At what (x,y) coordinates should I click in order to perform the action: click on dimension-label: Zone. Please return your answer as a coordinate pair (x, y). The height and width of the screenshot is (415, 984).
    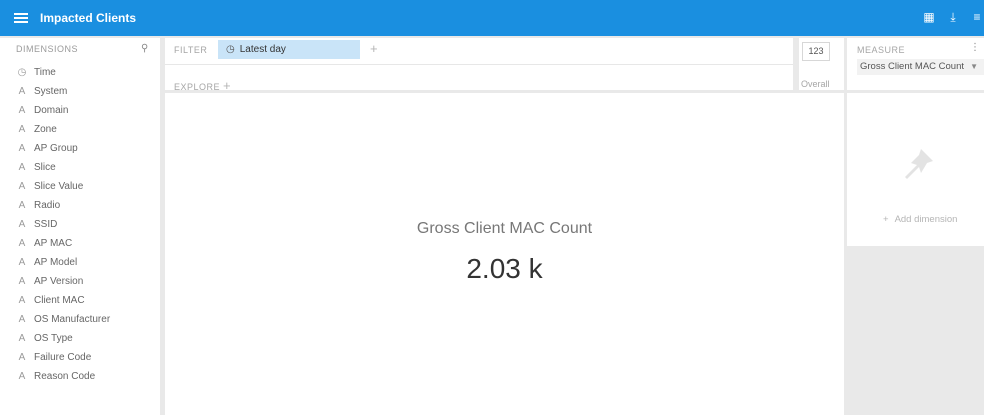
    Looking at the image, I should click on (45, 129).